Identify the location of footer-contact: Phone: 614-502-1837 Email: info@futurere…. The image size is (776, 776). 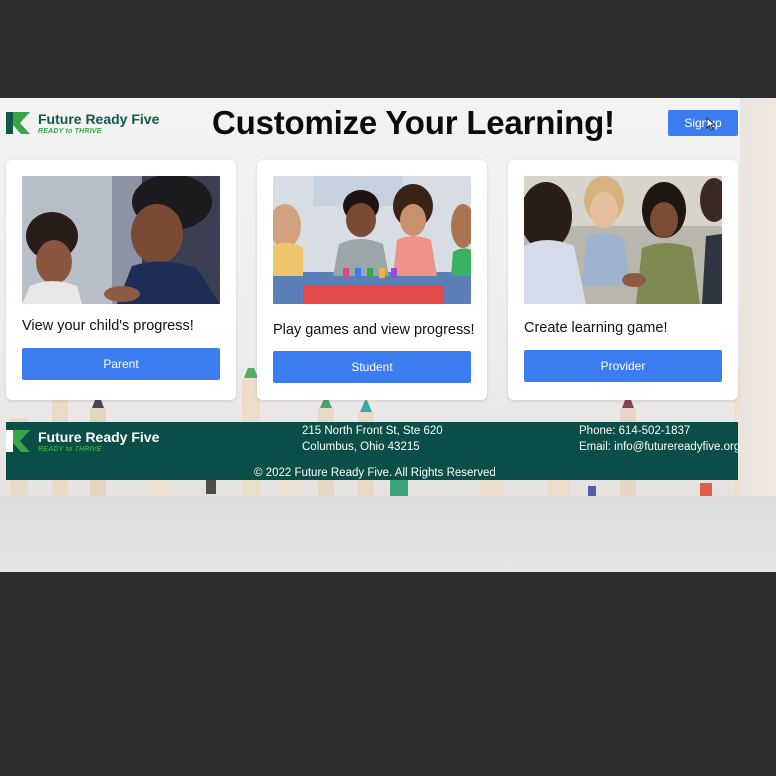
(659, 439).